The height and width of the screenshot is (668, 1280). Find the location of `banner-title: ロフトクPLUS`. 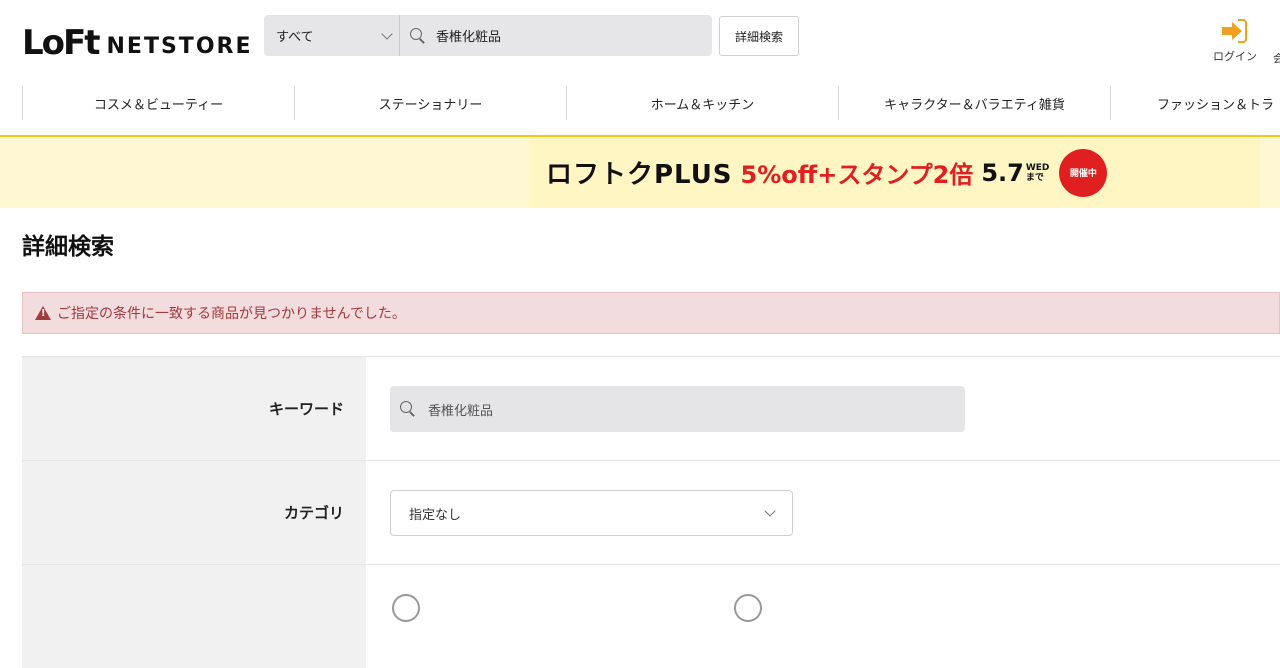

banner-title: ロフトクPLUS is located at coordinates (639, 175).